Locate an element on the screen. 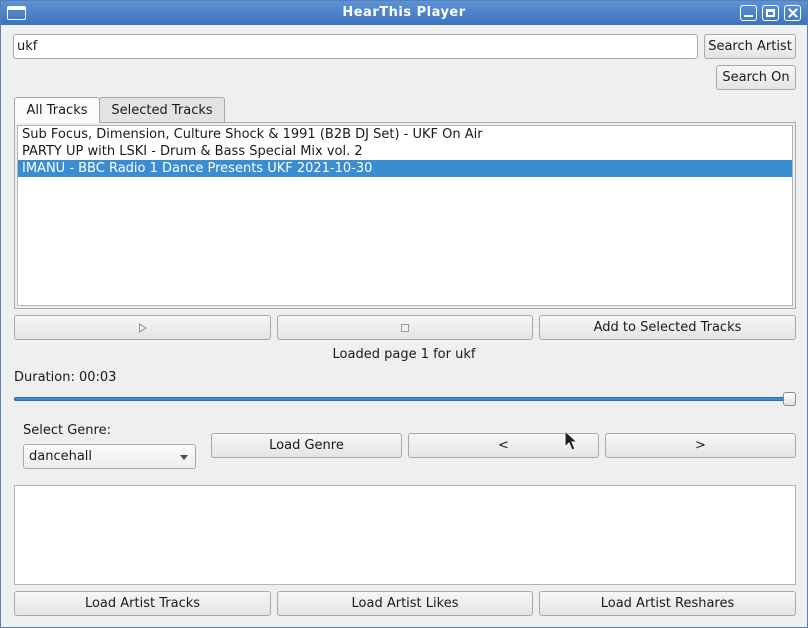  title-bar: HearThis Player is located at coordinates (404, 13).